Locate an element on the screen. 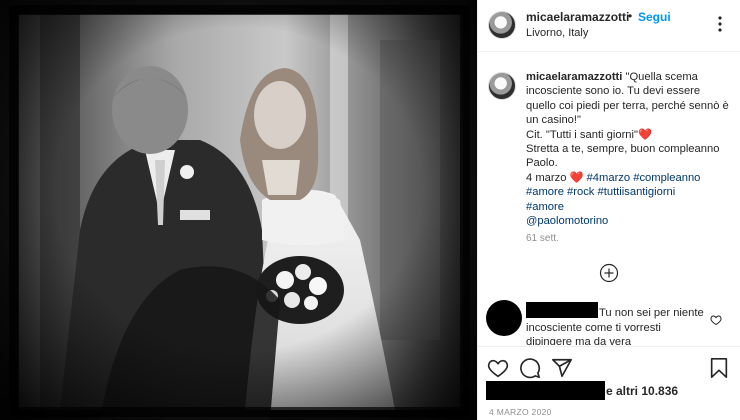 The height and width of the screenshot is (420, 740). hashtag-link: #4marzo is located at coordinates (609, 178).